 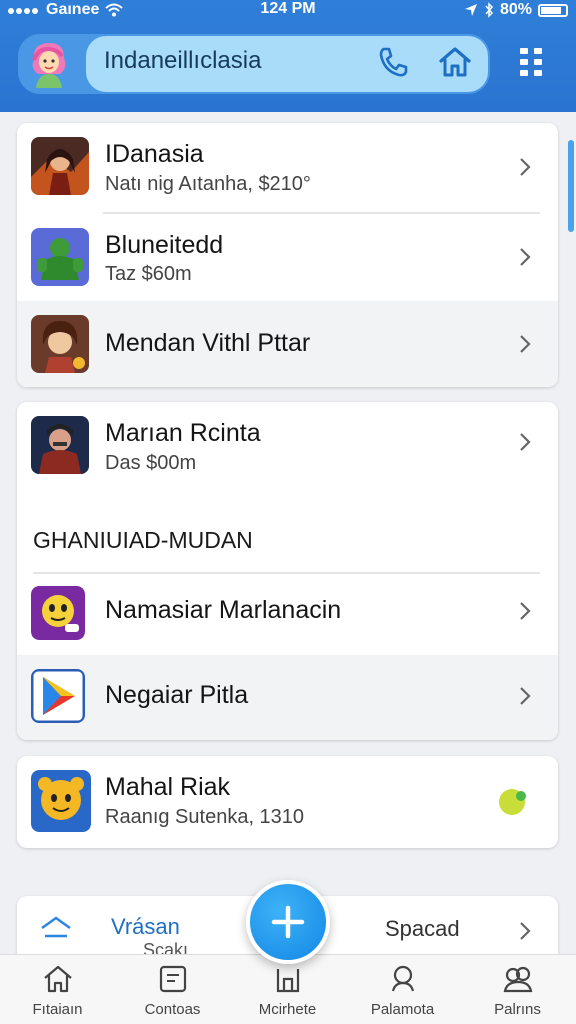 I want to click on status-dot-icon, so click(x=512, y=802).